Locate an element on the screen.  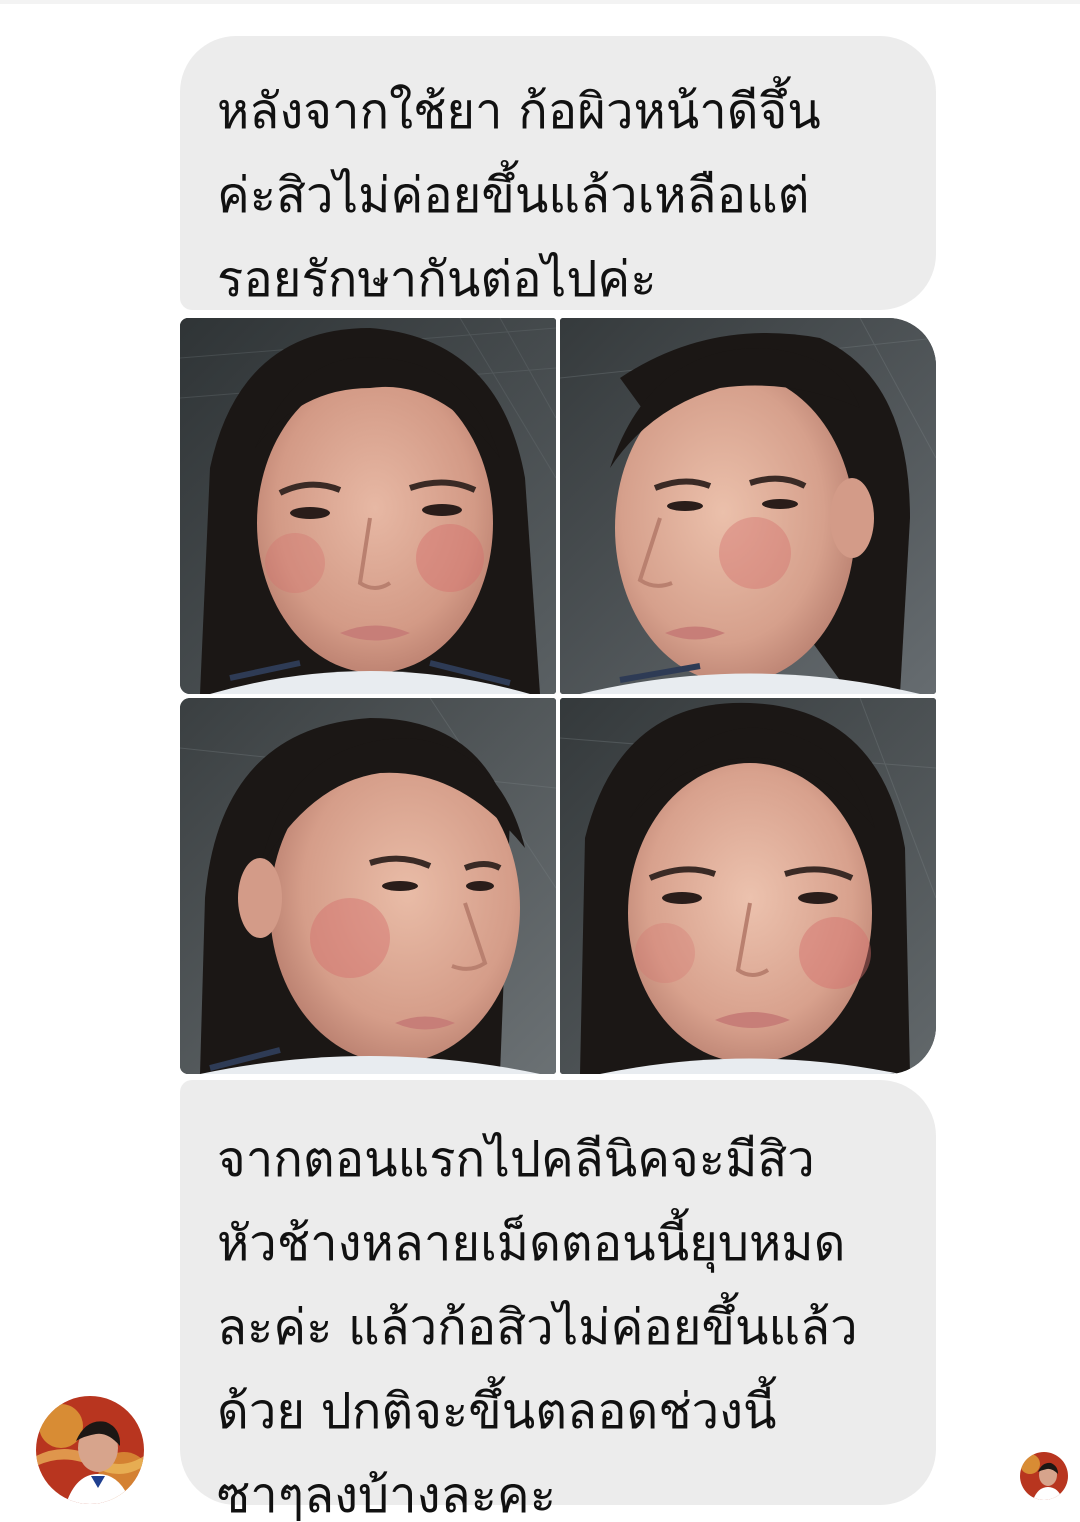
photo-selfie-left-profile is located at coordinates (748, 506).